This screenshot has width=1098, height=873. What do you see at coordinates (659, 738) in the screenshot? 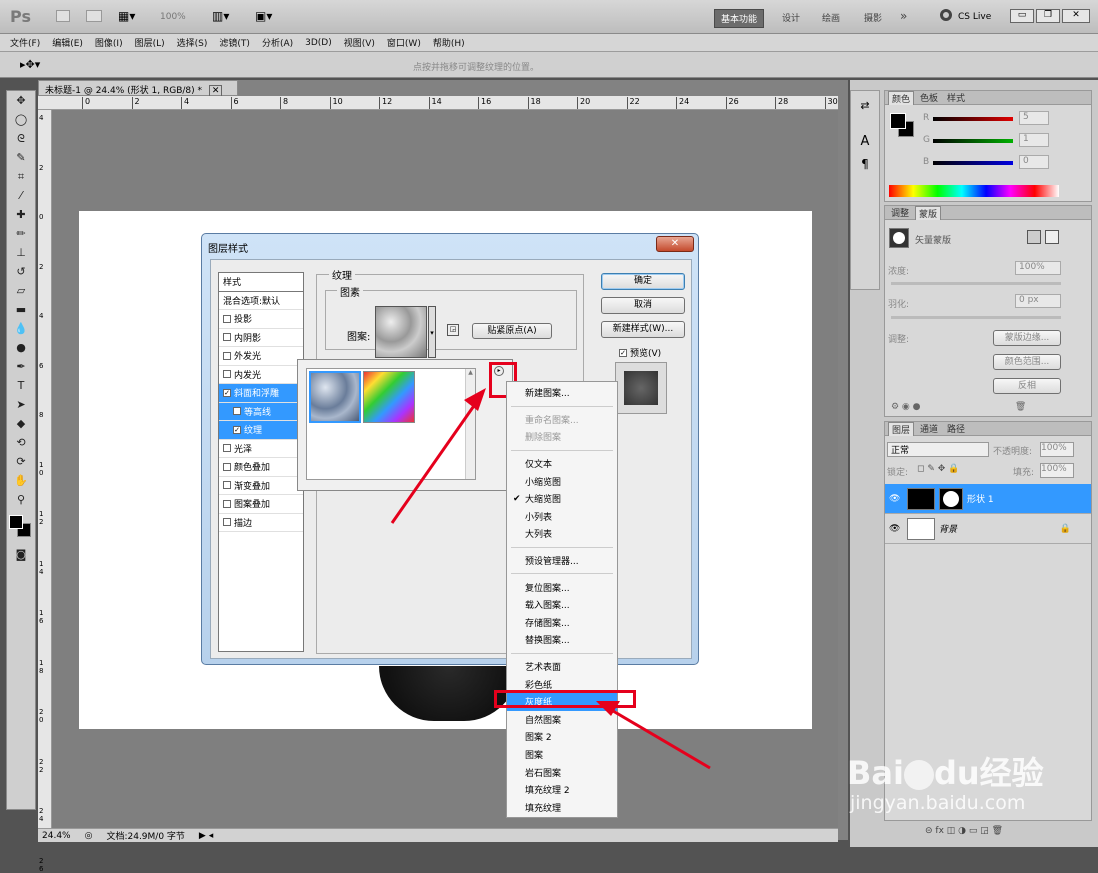
I see `arrow-to-gray-paper` at bounding box center [659, 738].